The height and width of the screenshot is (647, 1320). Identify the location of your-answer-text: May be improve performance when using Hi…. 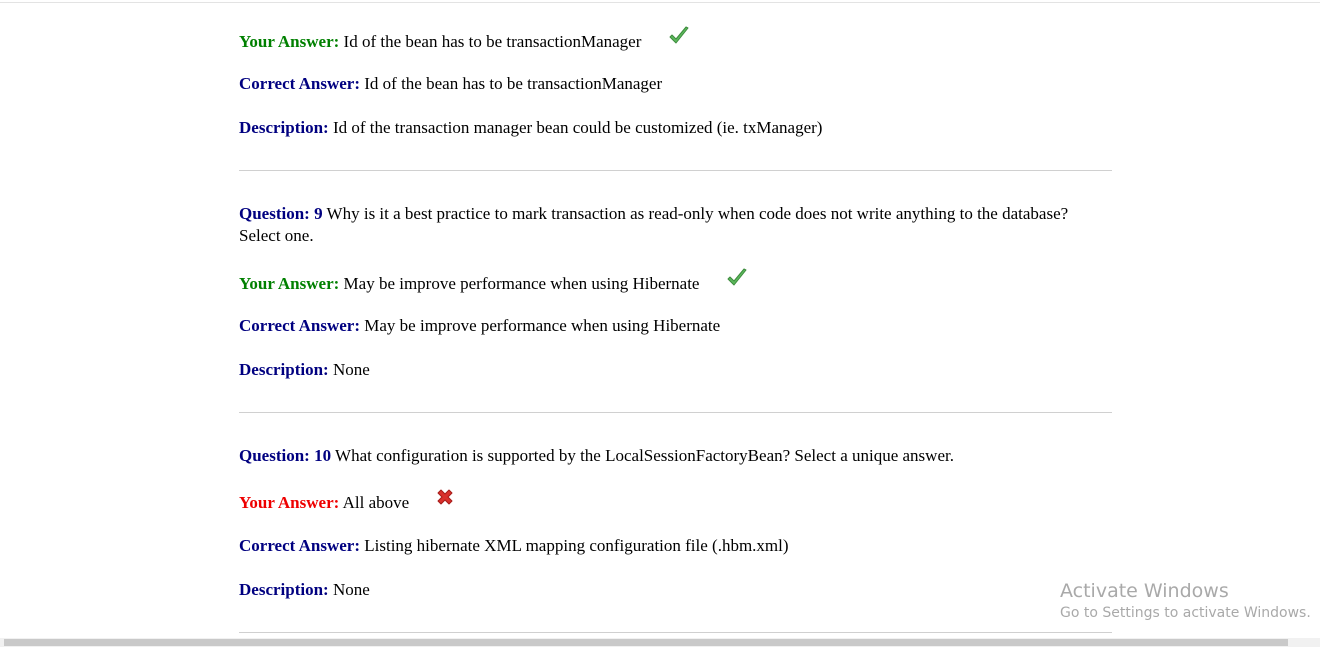
(521, 283).